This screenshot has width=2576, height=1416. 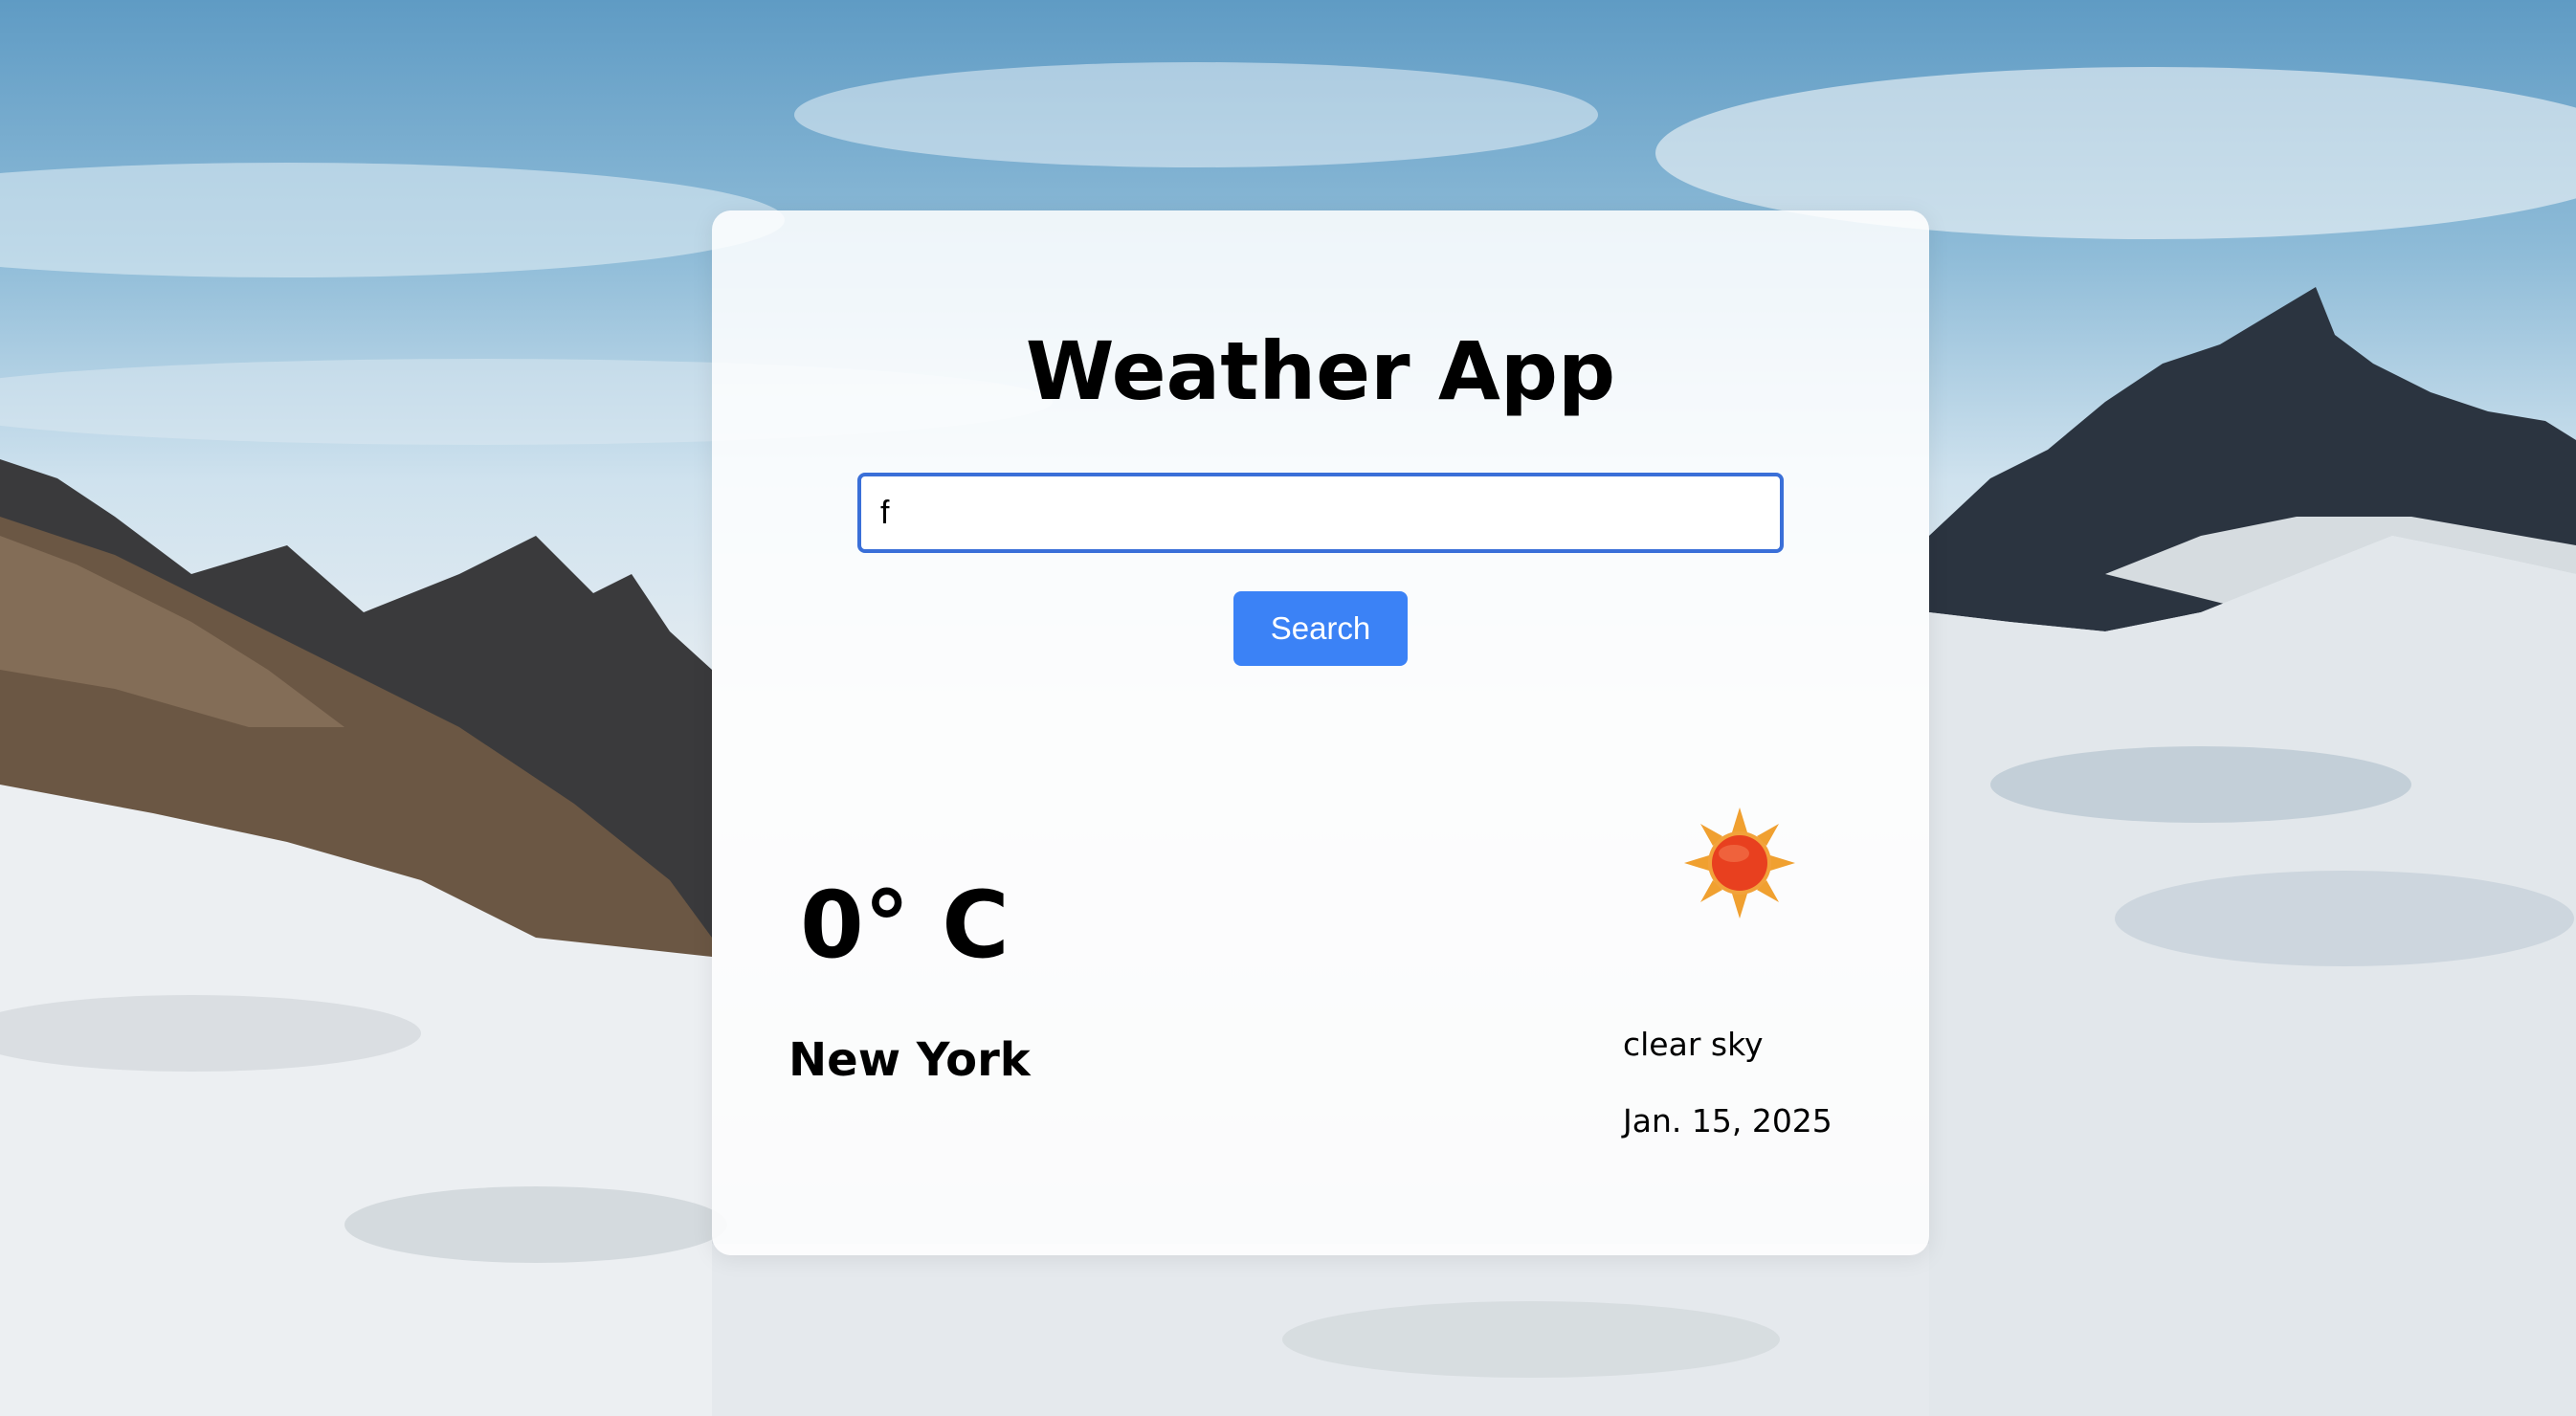 I want to click on weather-description: clear sky, so click(x=1693, y=1044).